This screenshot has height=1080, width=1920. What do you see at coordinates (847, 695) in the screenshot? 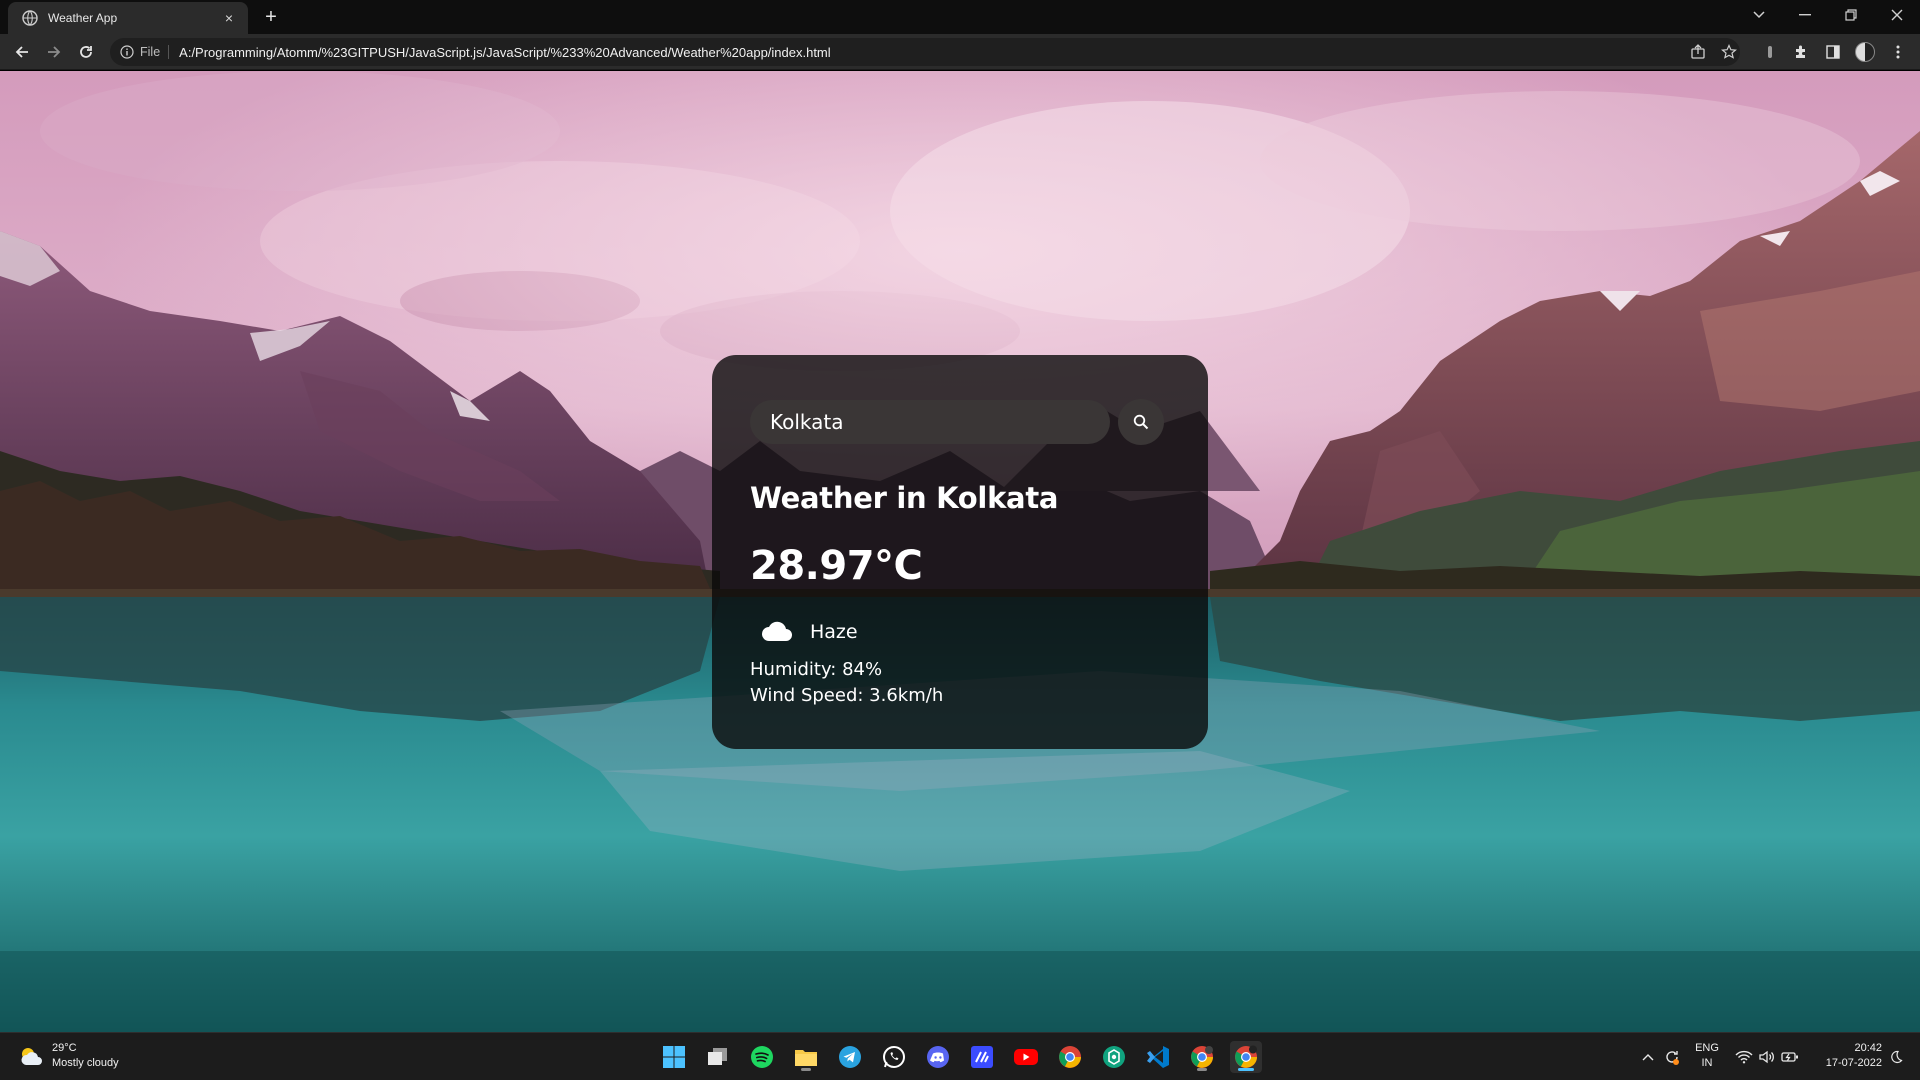
I see `wind-speed-text: Wind Speed: 3.6km/h` at bounding box center [847, 695].